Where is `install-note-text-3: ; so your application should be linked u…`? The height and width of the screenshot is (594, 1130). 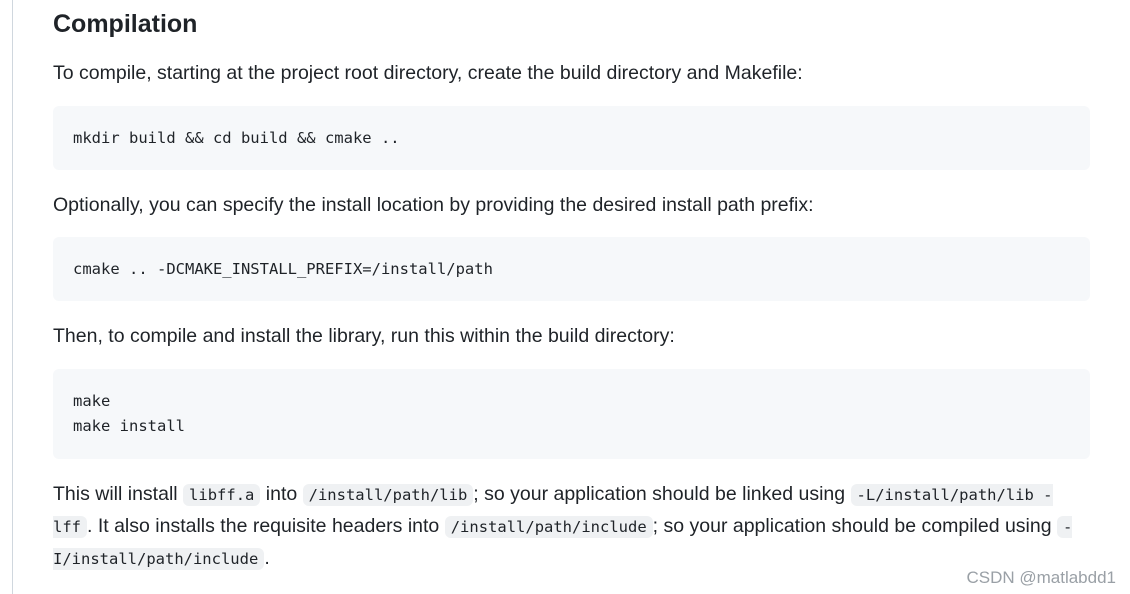 install-note-text-3: ; so your application should be linked u… is located at coordinates (662, 494).